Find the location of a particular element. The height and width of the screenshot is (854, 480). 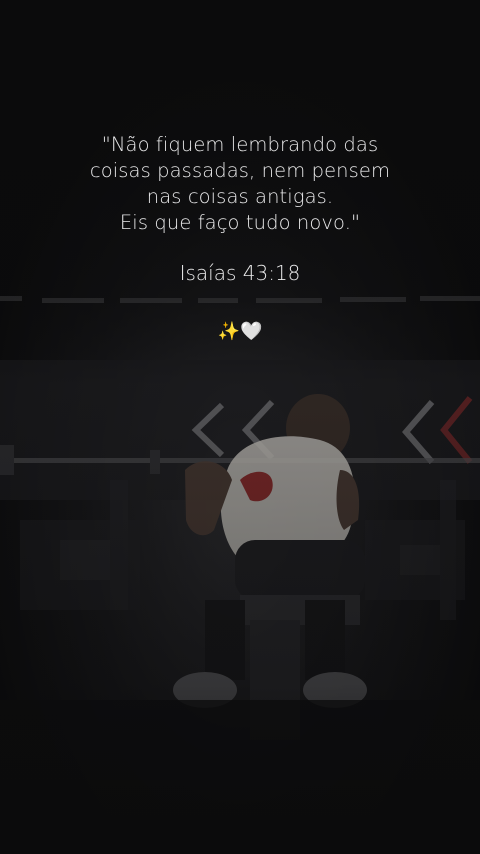

sparkles-icon: ✨ is located at coordinates (228, 331).